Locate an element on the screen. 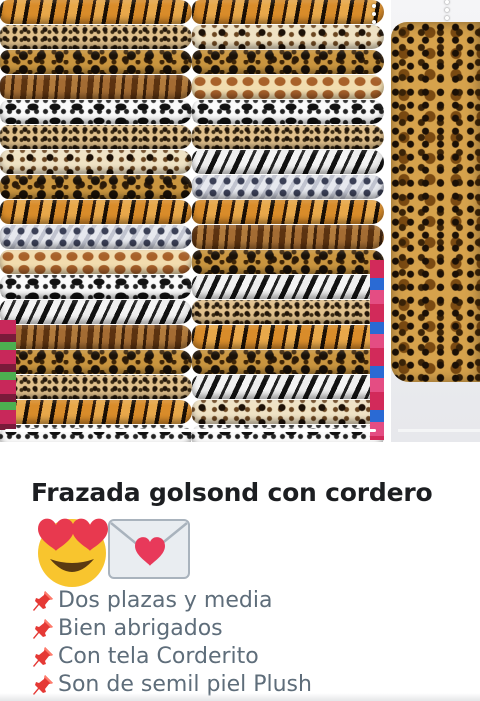 Image resolution: width=480 pixels, height=701 pixels. slide-progress-fill is located at coordinates (190, 430).